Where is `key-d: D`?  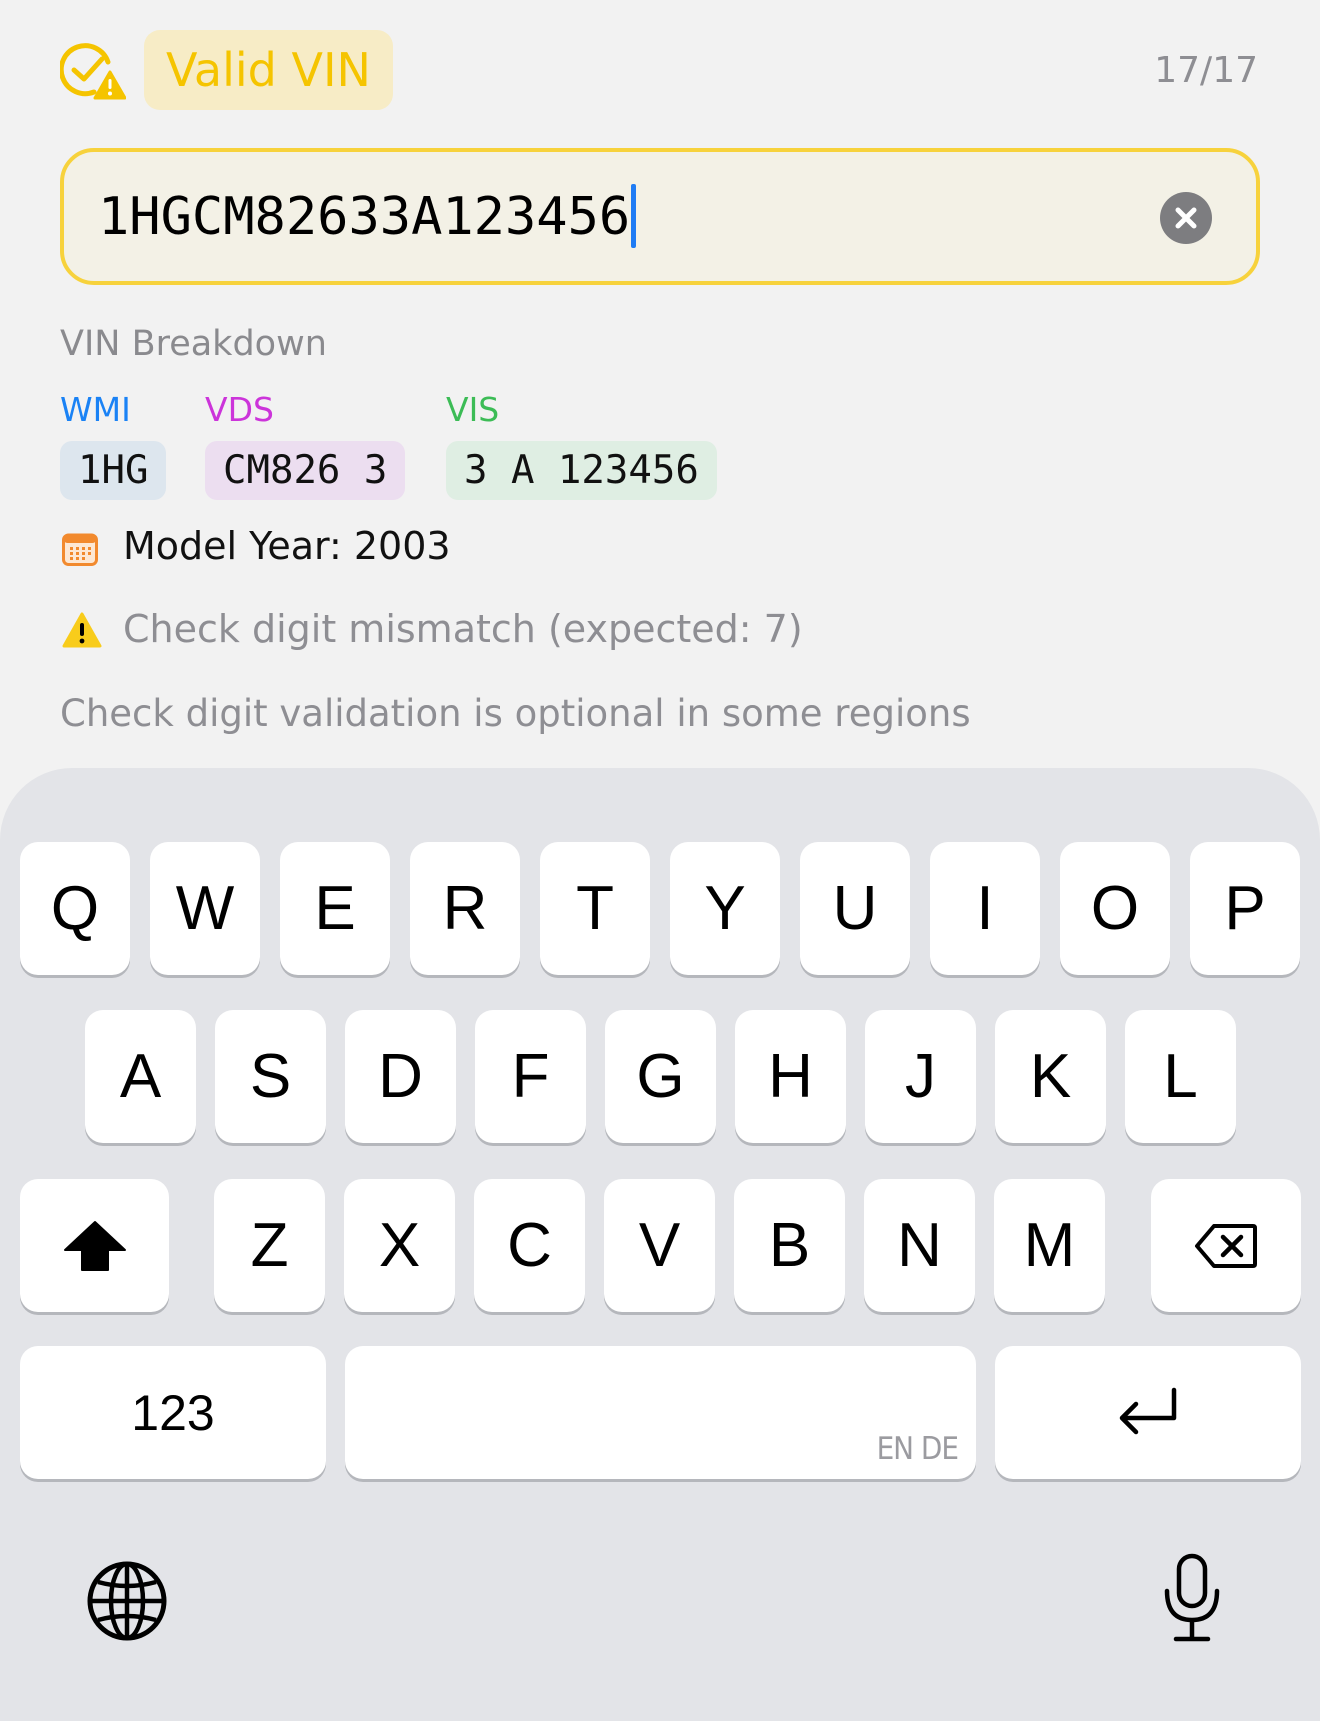 key-d: D is located at coordinates (400, 1076).